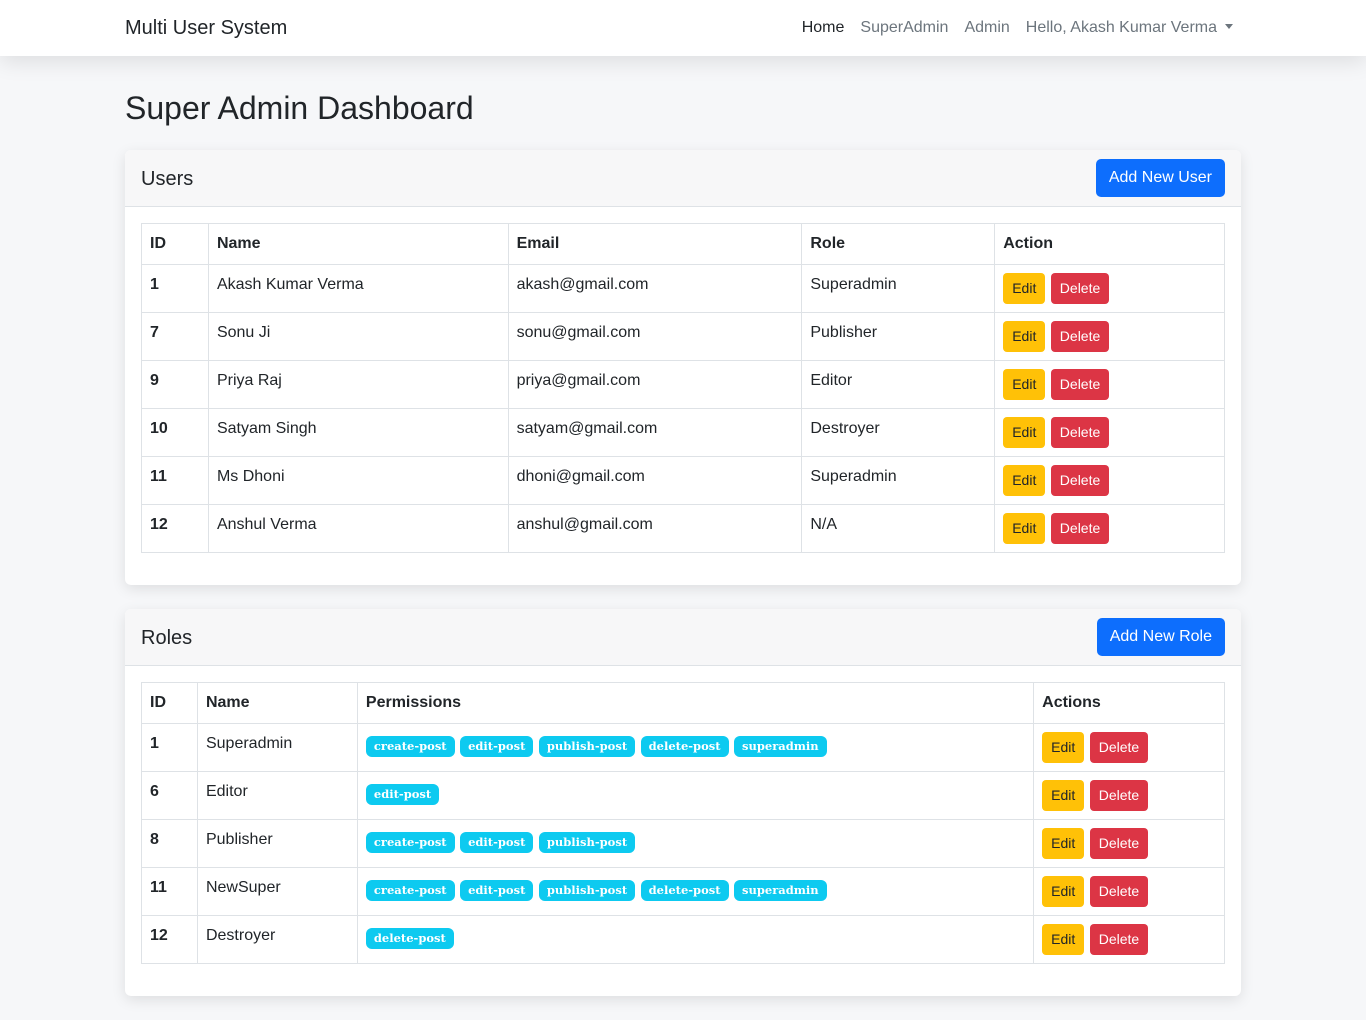 The height and width of the screenshot is (1020, 1366). Describe the element at coordinates (169, 795) in the screenshot. I see `role-id: 6` at that location.